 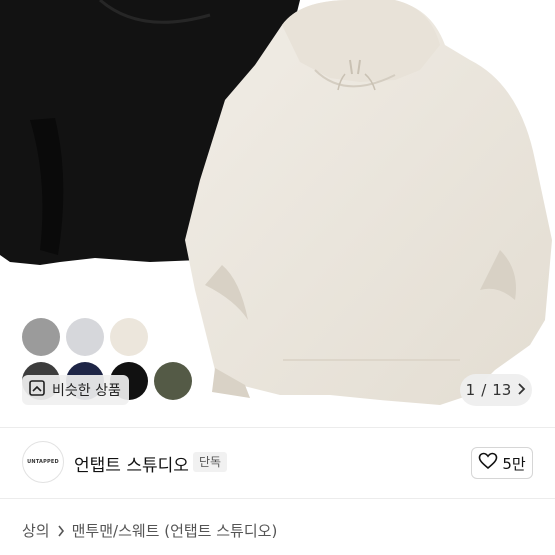 I want to click on heart-outline-icon, so click(x=488, y=463).